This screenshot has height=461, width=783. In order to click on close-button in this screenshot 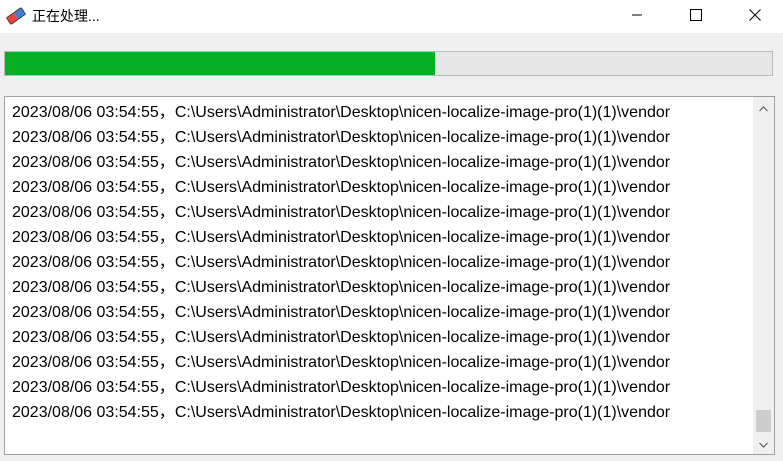, I will do `click(755, 16)`.